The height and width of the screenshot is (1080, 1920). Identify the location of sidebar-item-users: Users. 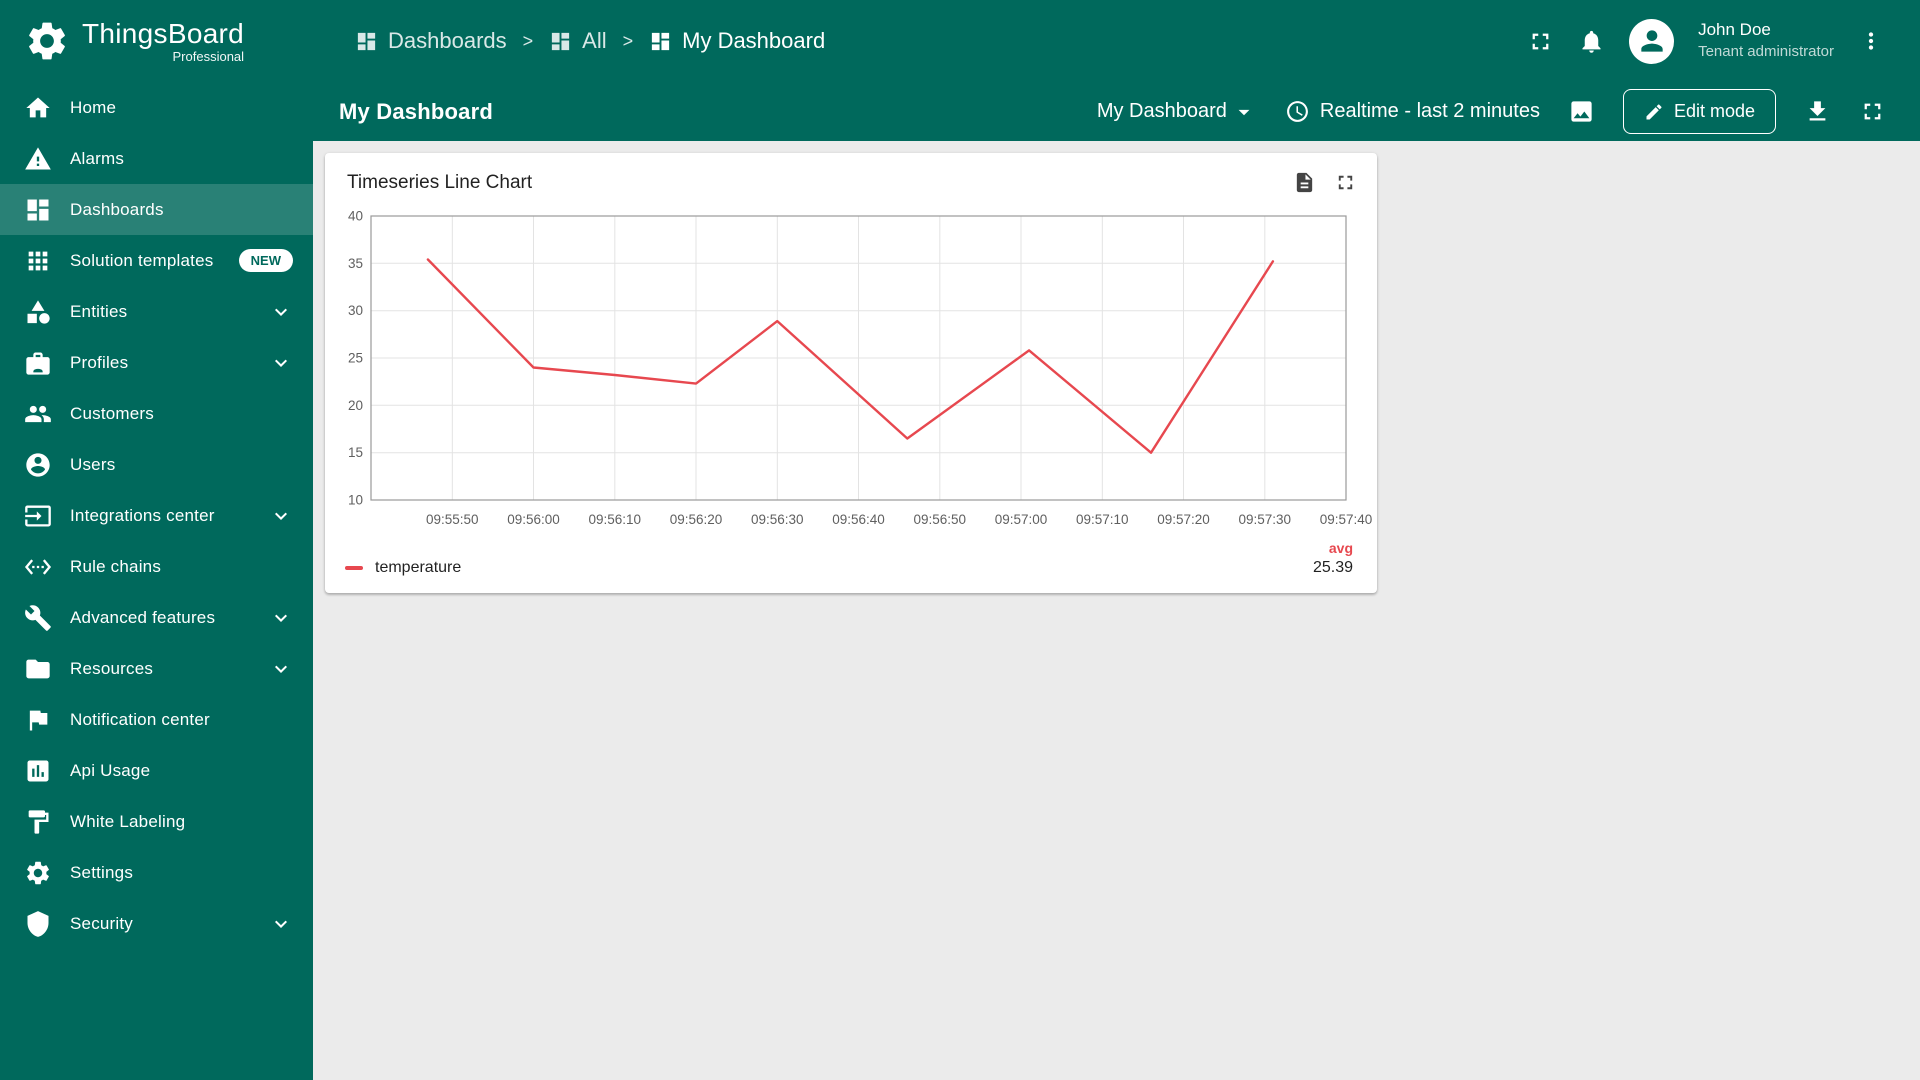
(156, 464).